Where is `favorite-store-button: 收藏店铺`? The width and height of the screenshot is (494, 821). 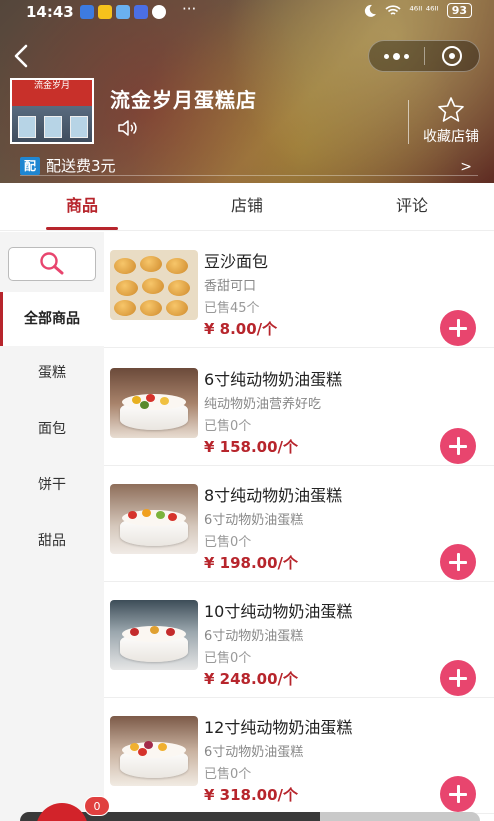
favorite-store-button: 收藏店铺 is located at coordinates (451, 121).